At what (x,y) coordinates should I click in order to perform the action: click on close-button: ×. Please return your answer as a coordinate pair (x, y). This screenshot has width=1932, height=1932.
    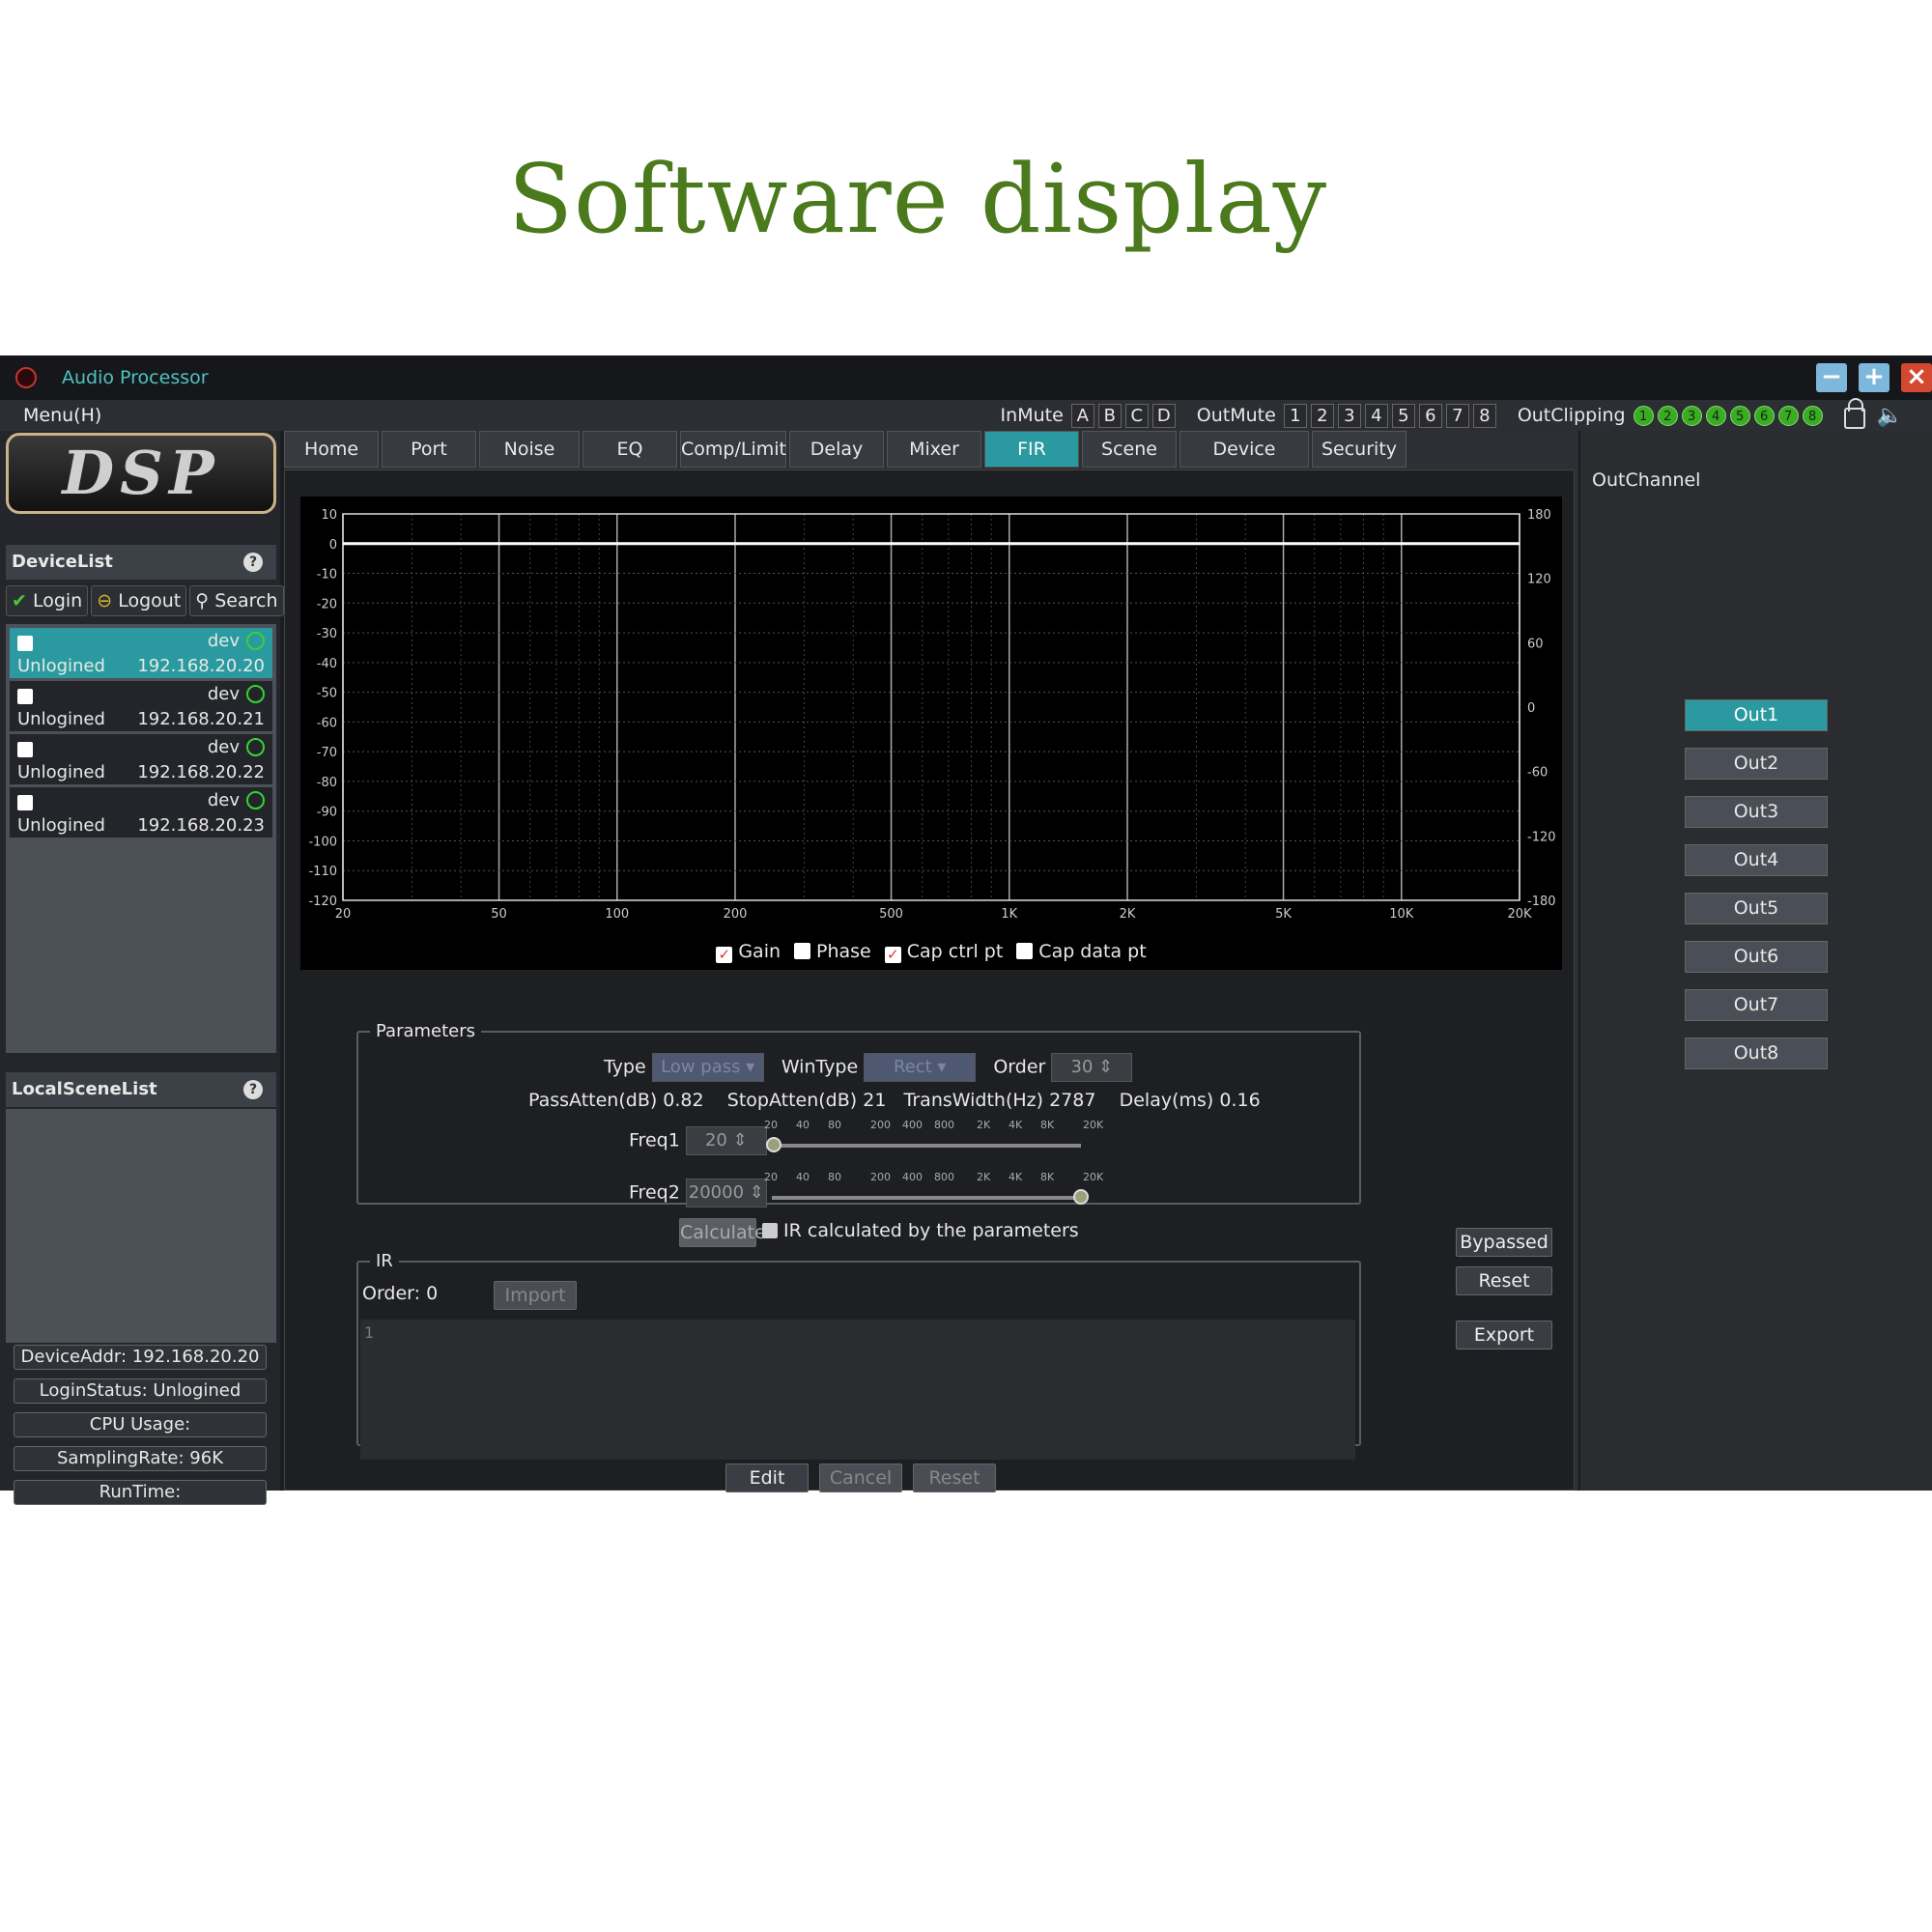
    Looking at the image, I should click on (1916, 377).